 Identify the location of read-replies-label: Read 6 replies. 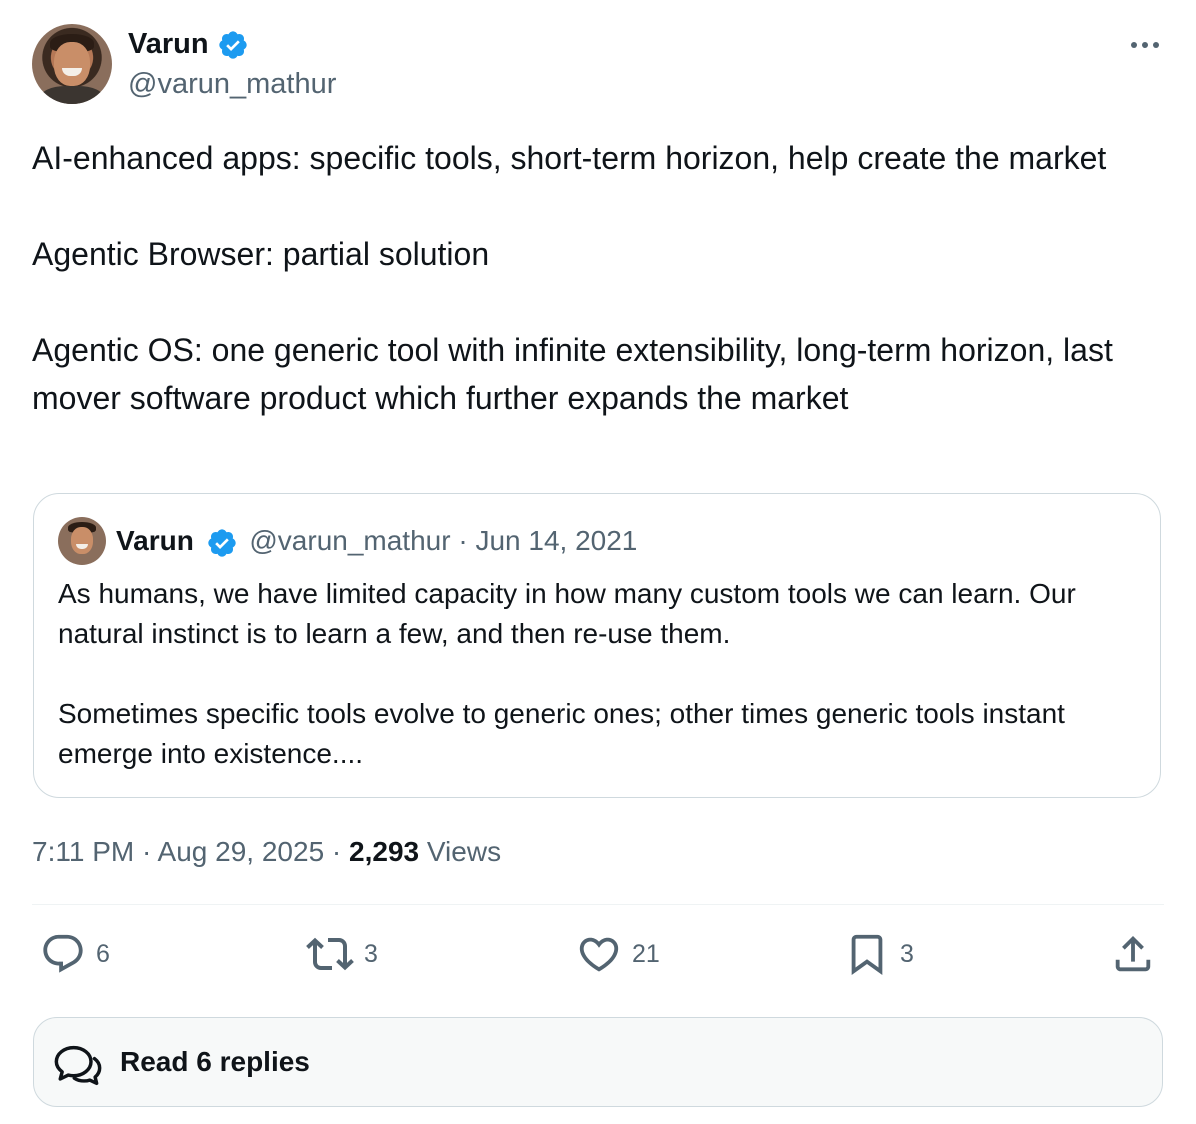
(215, 1061).